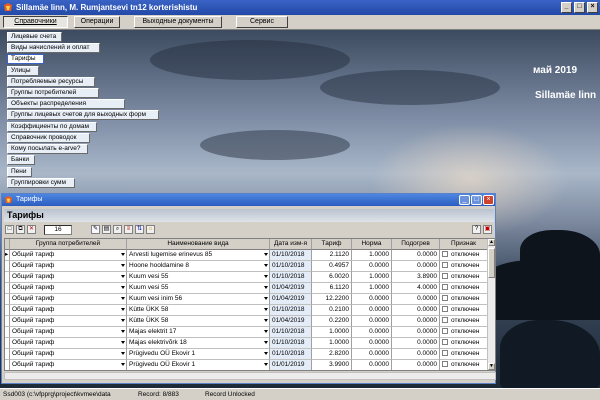 The width and height of the screenshot is (600, 400). Describe the element at coordinates (139, 229) in the screenshot. I see `sort-icon: ⇅` at that location.